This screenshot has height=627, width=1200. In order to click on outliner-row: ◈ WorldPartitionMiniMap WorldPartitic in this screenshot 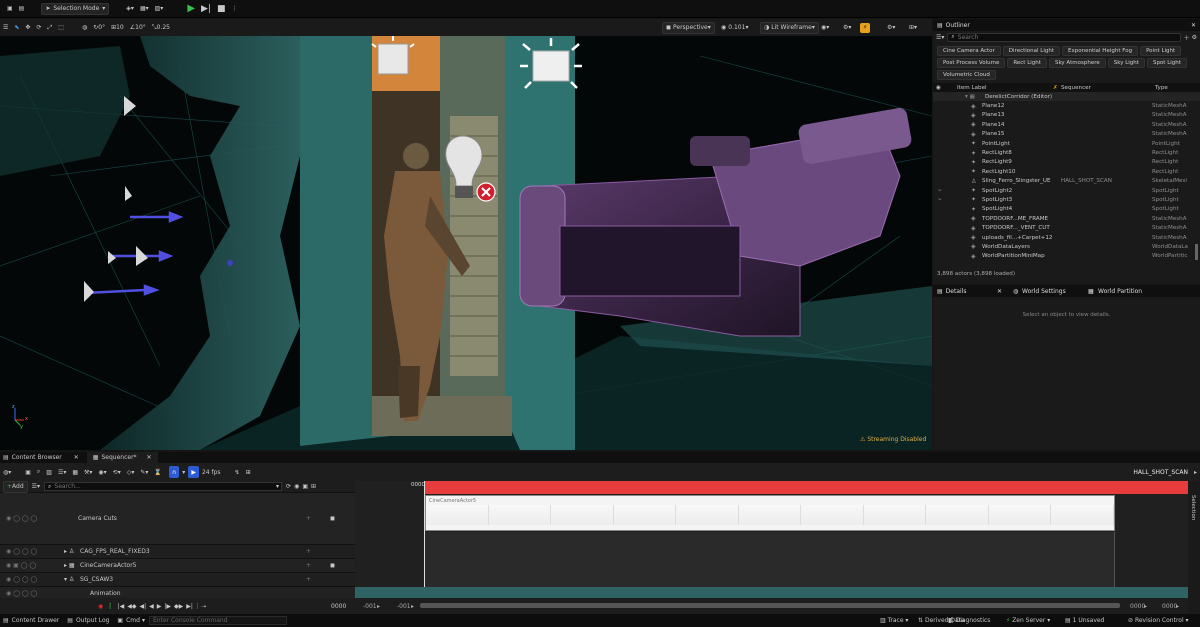, I will do `click(1066, 256)`.